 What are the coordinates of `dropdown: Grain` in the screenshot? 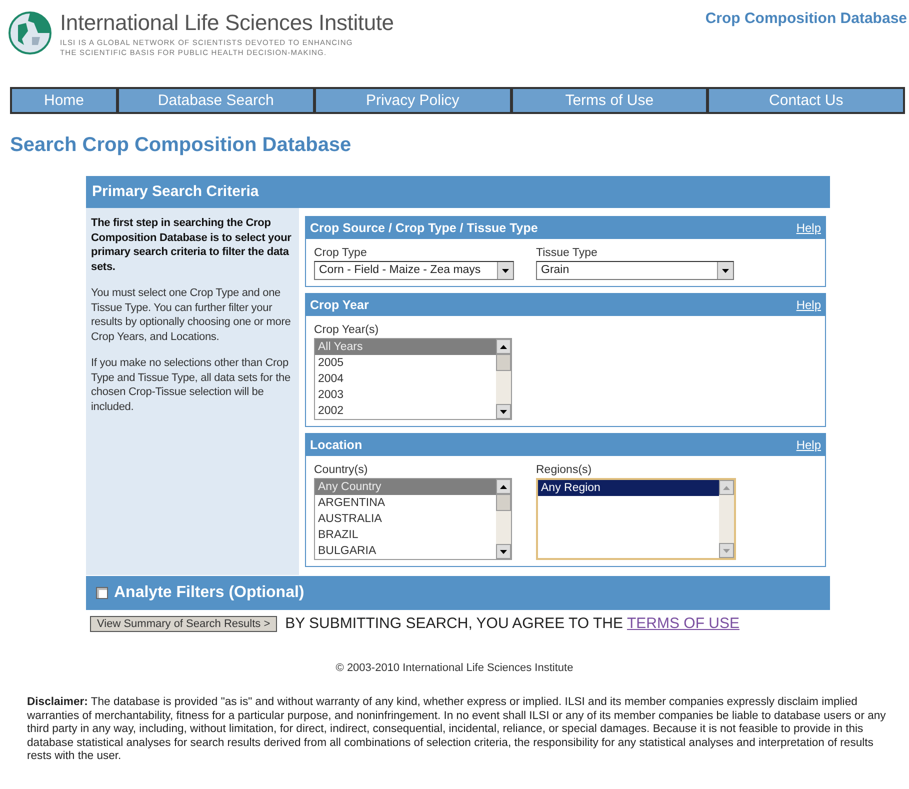 It's located at (635, 270).